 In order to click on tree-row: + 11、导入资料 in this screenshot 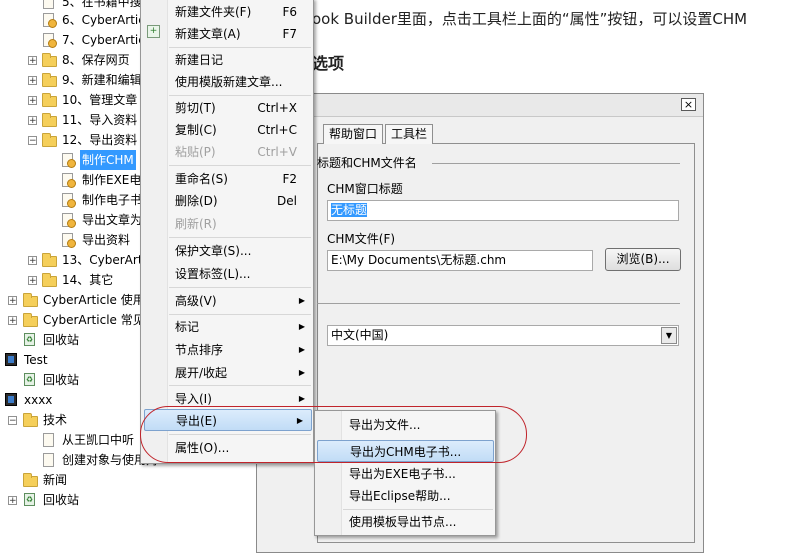, I will do `click(70, 120)`.